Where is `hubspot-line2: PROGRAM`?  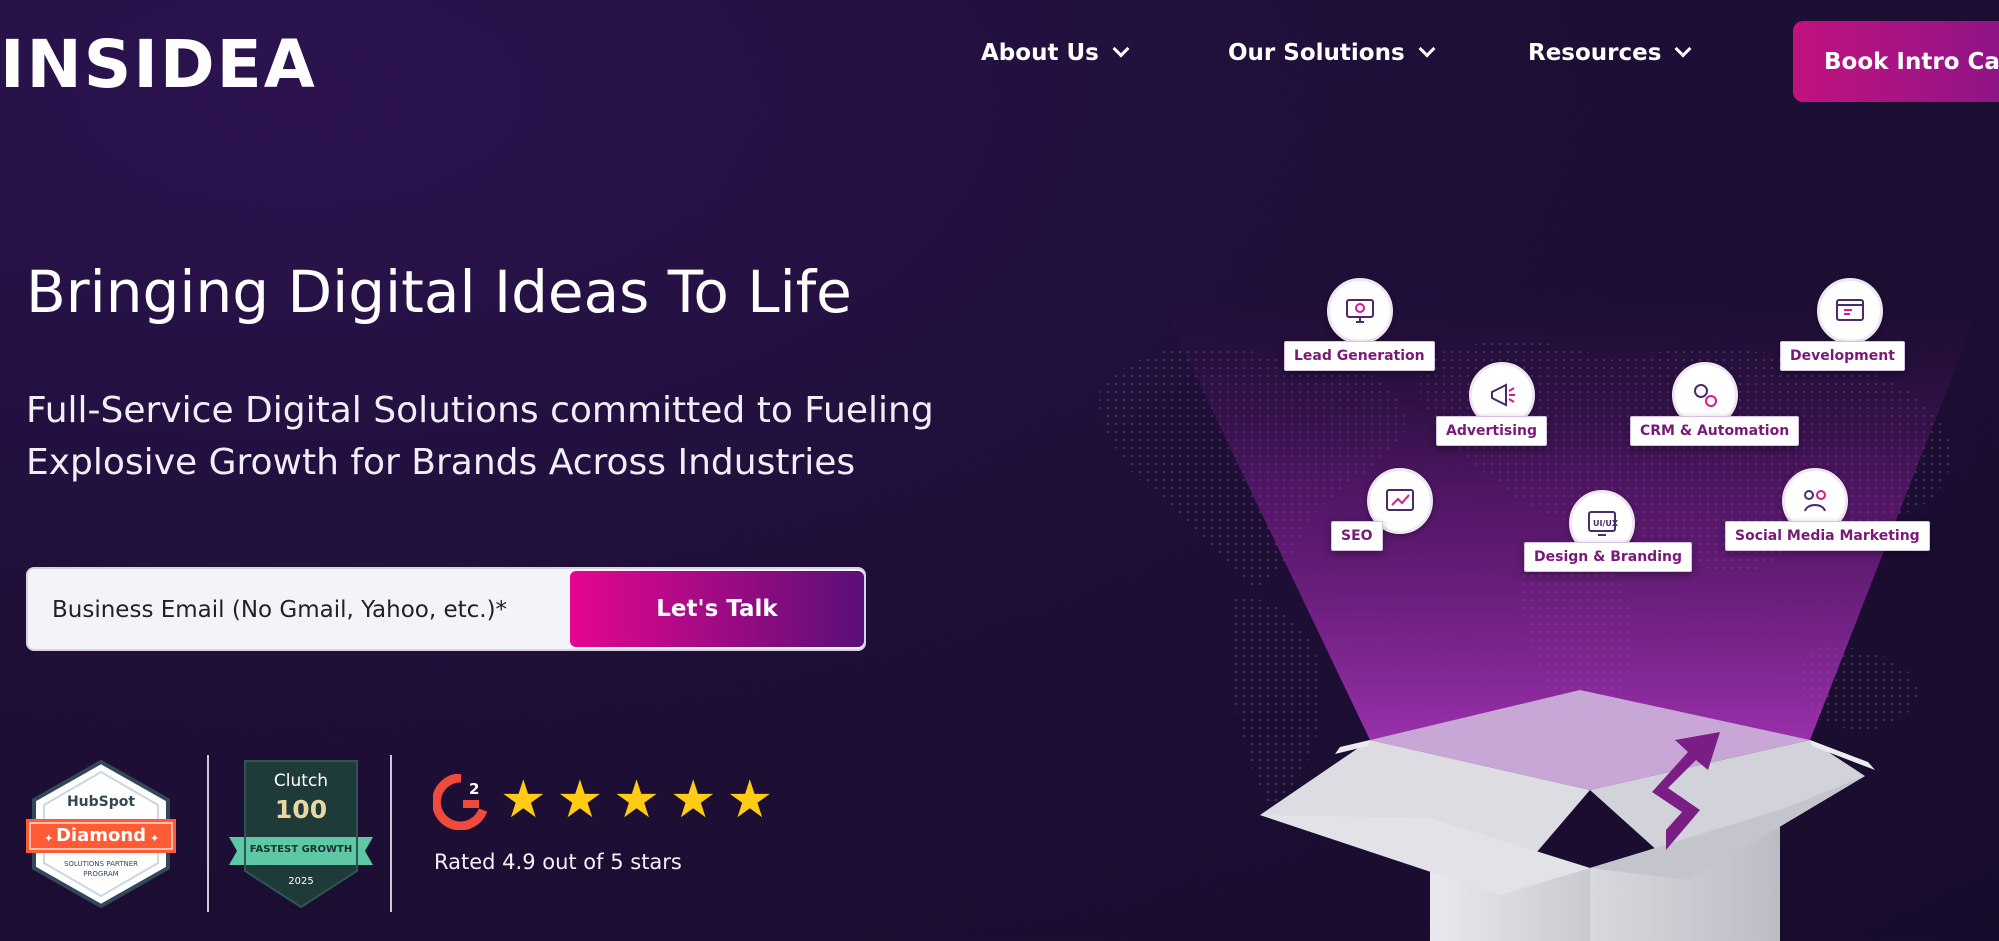
hubspot-line2: PROGRAM is located at coordinates (101, 874).